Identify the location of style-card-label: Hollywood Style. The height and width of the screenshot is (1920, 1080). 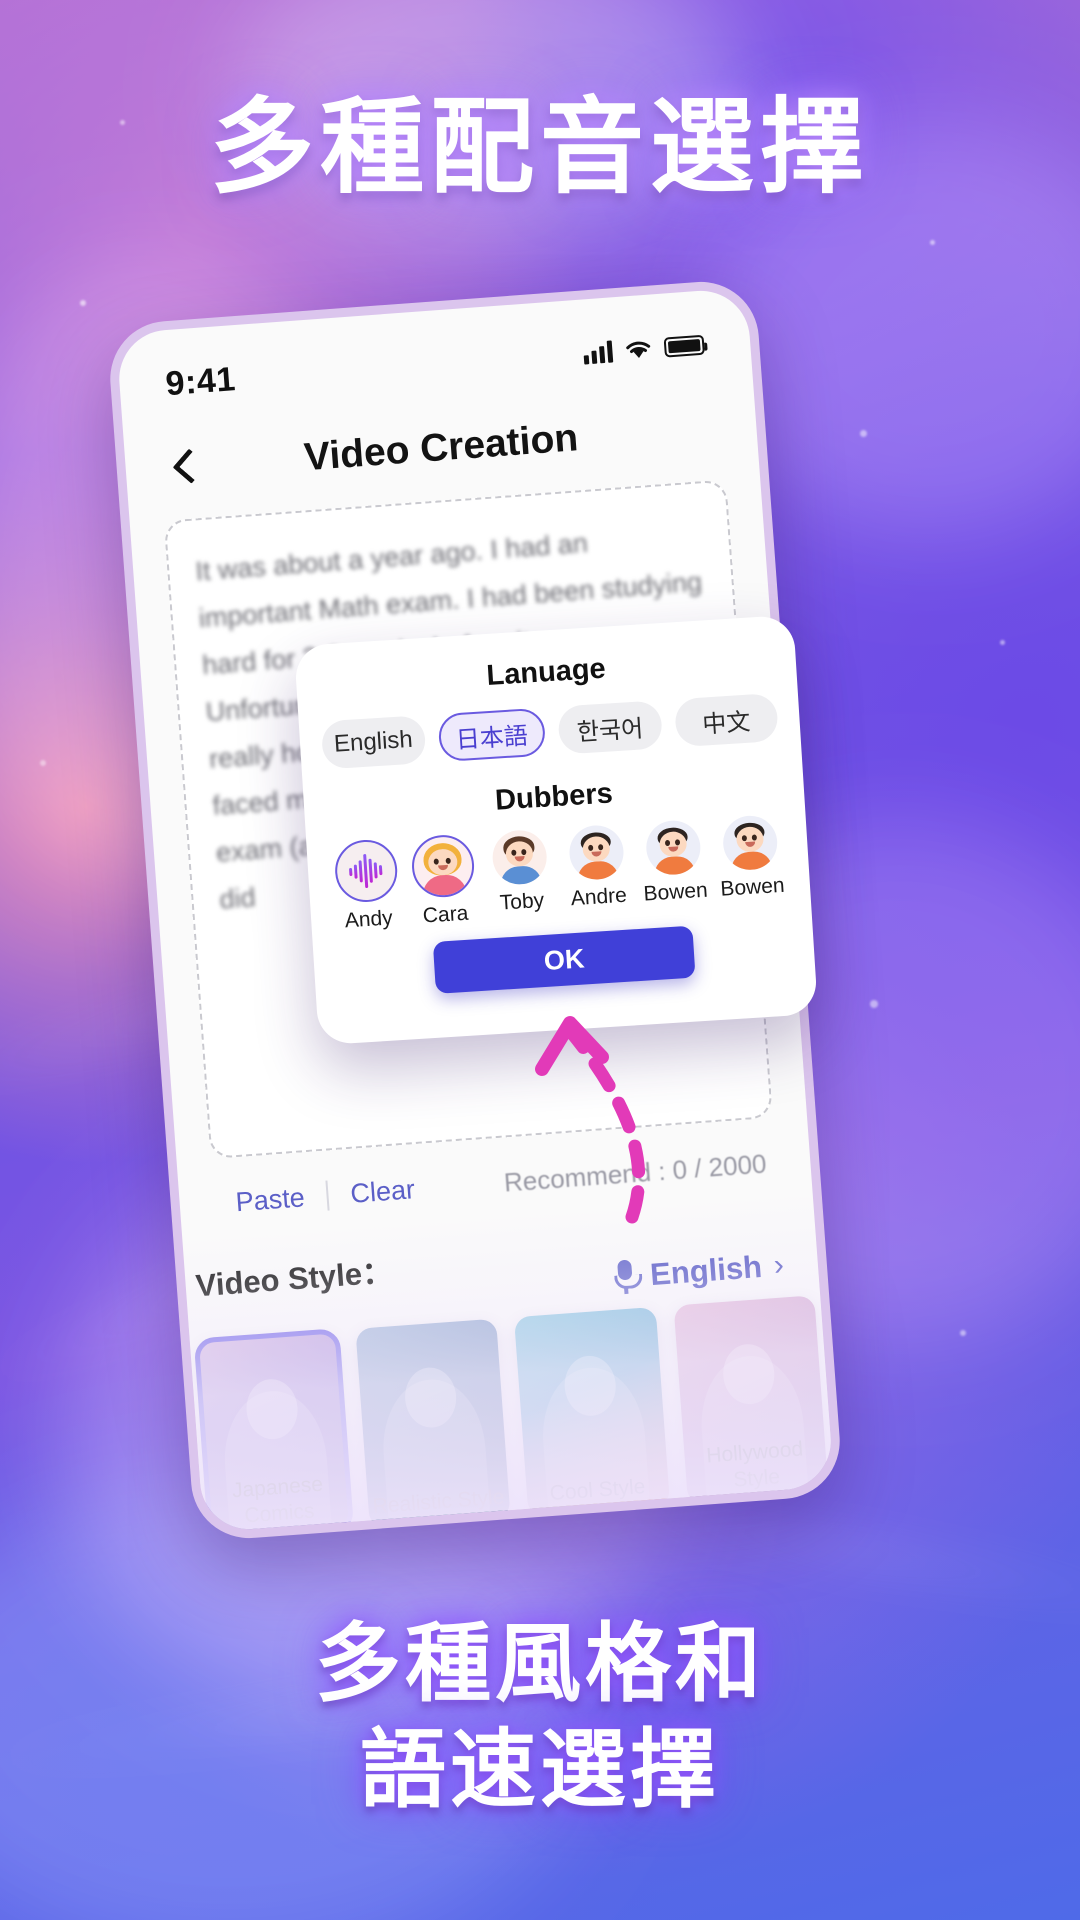
(754, 1464).